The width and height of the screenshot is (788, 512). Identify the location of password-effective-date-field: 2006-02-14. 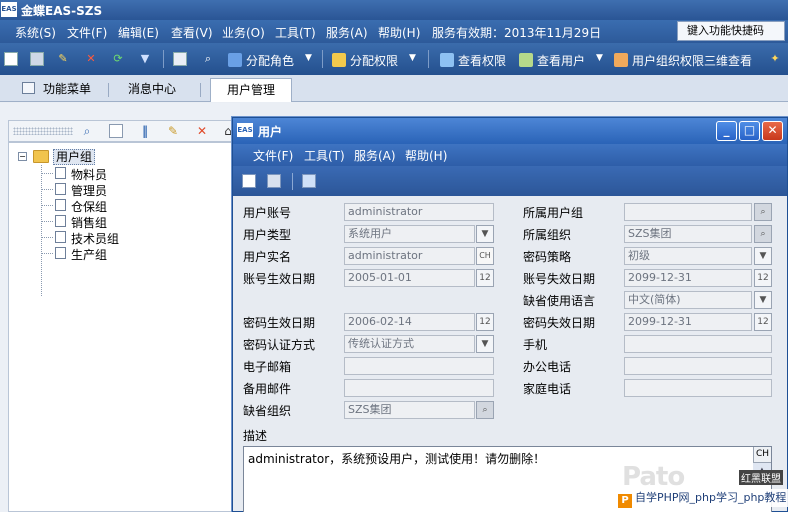
(409, 322).